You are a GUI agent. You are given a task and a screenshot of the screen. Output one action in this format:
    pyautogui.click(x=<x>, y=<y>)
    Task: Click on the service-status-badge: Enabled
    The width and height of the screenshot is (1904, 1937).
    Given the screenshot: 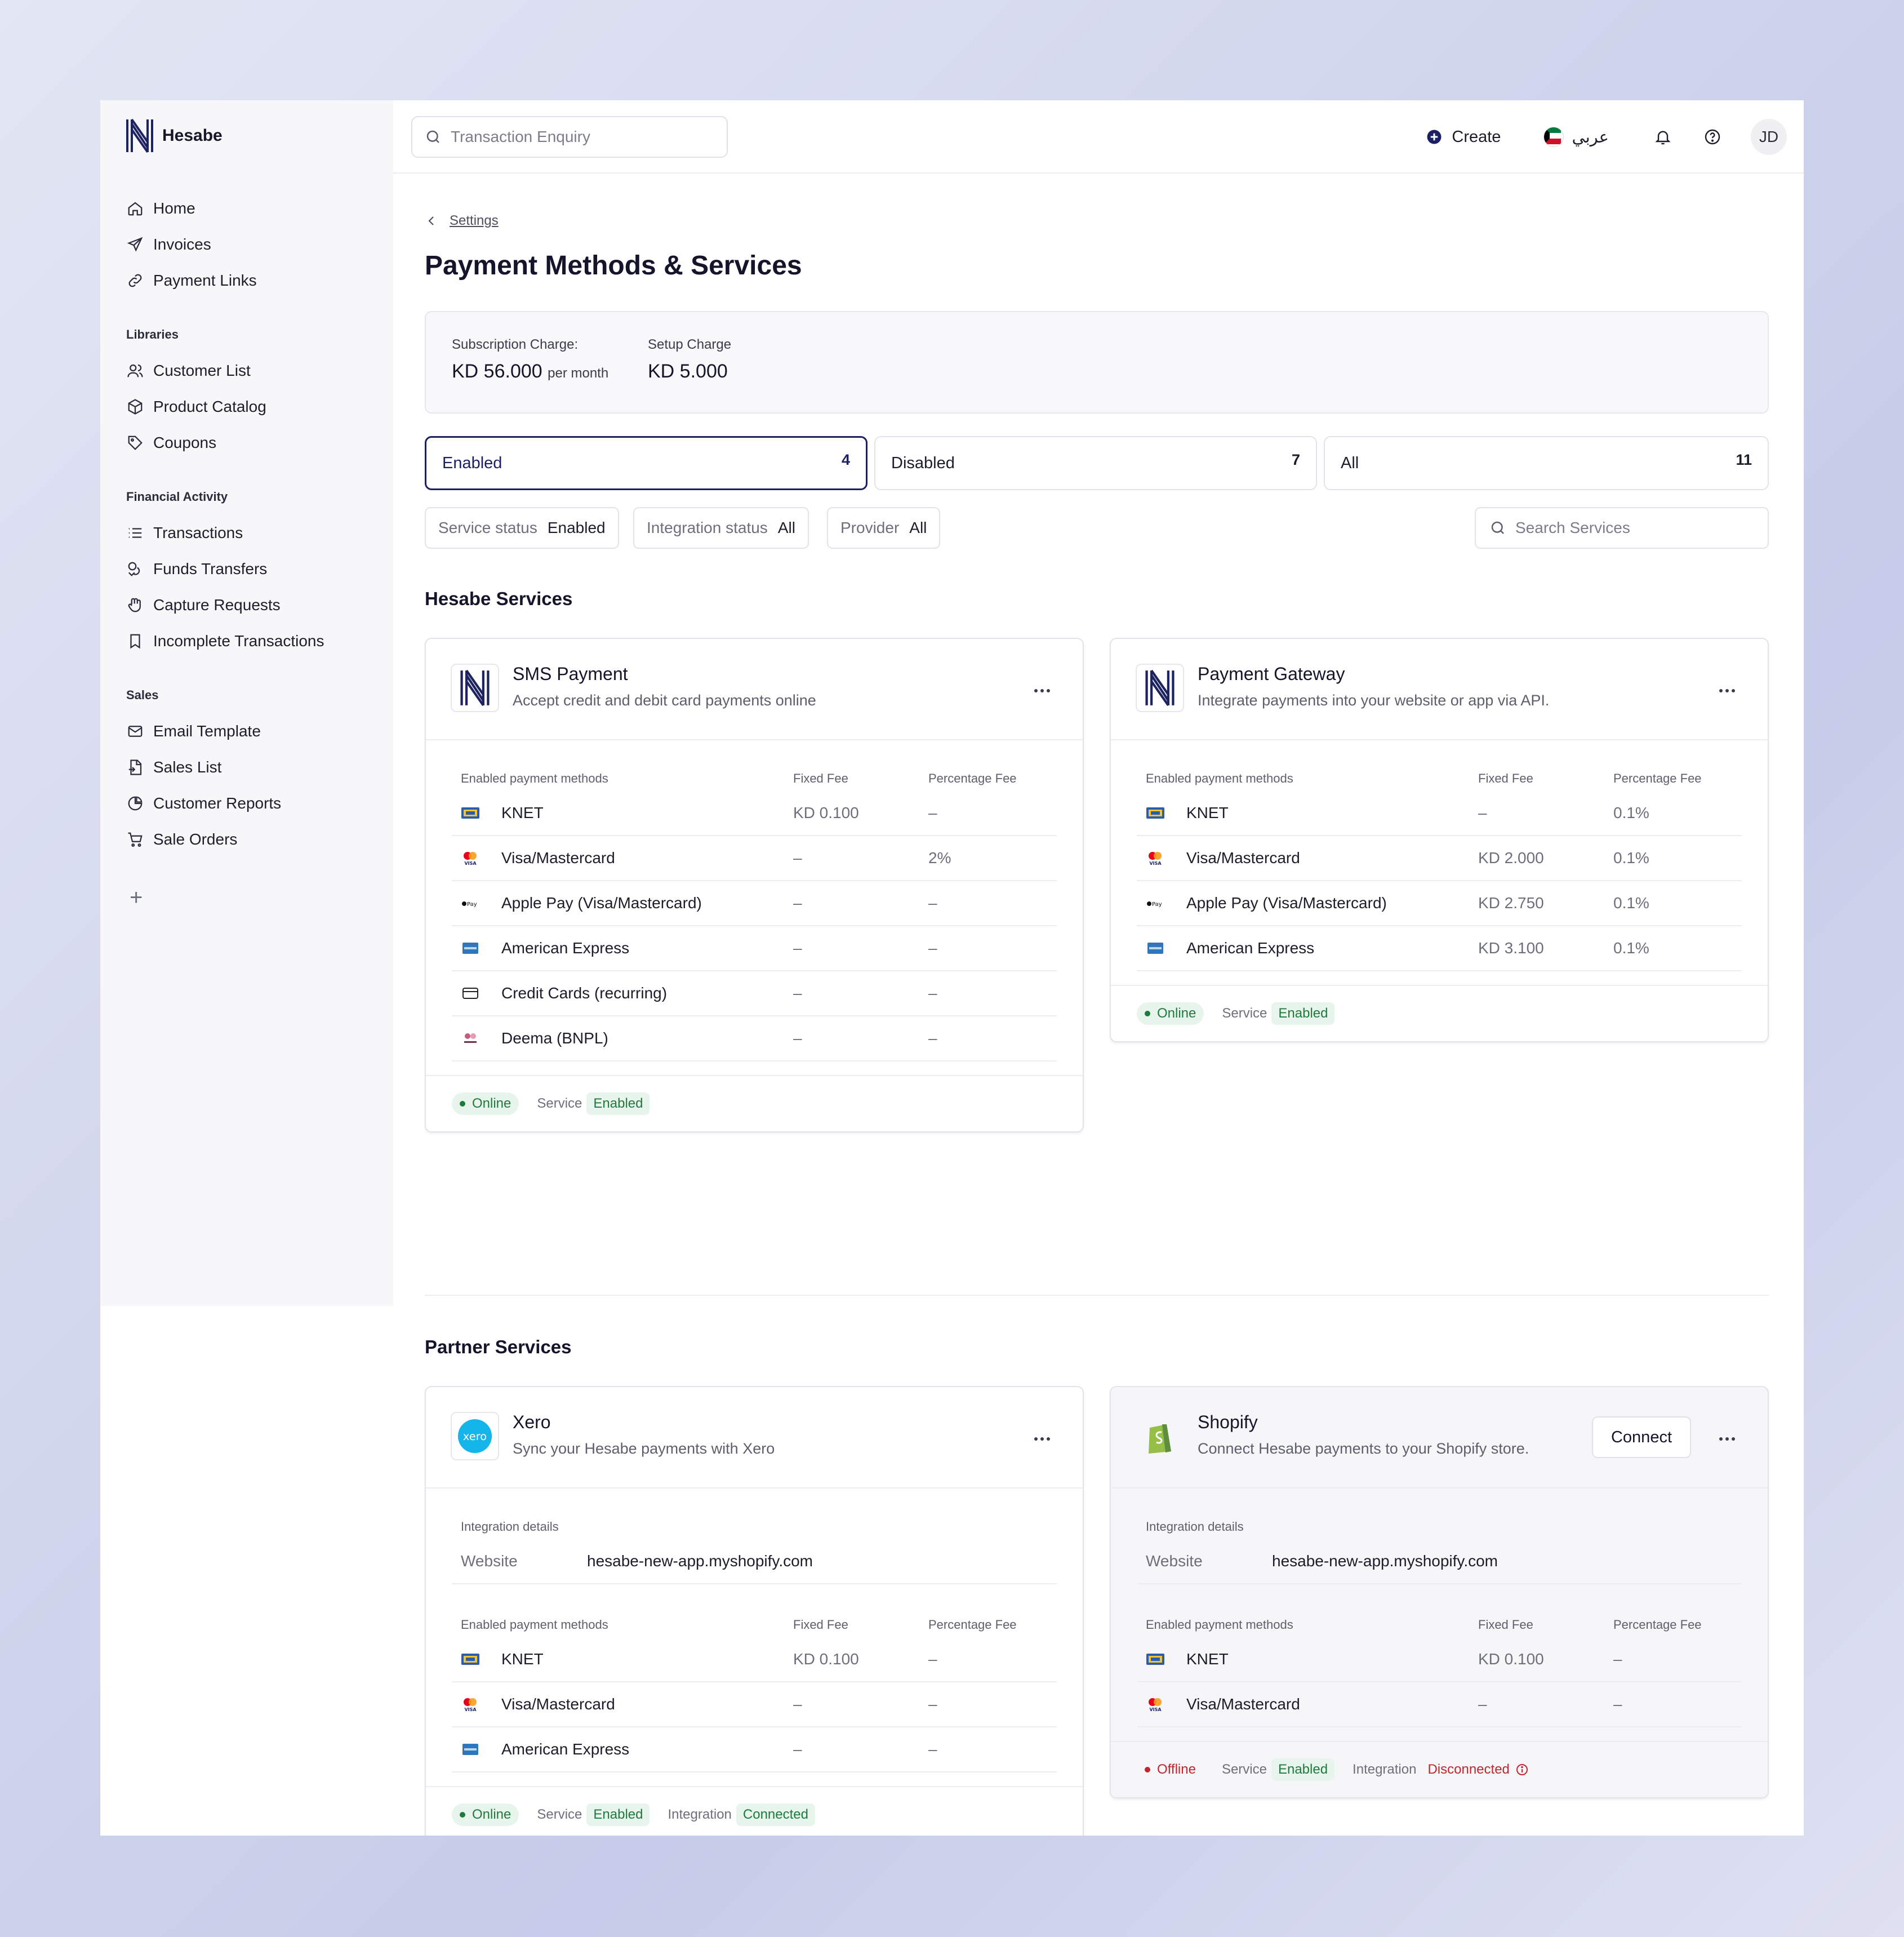 What is the action you would take?
    pyautogui.click(x=618, y=1814)
    